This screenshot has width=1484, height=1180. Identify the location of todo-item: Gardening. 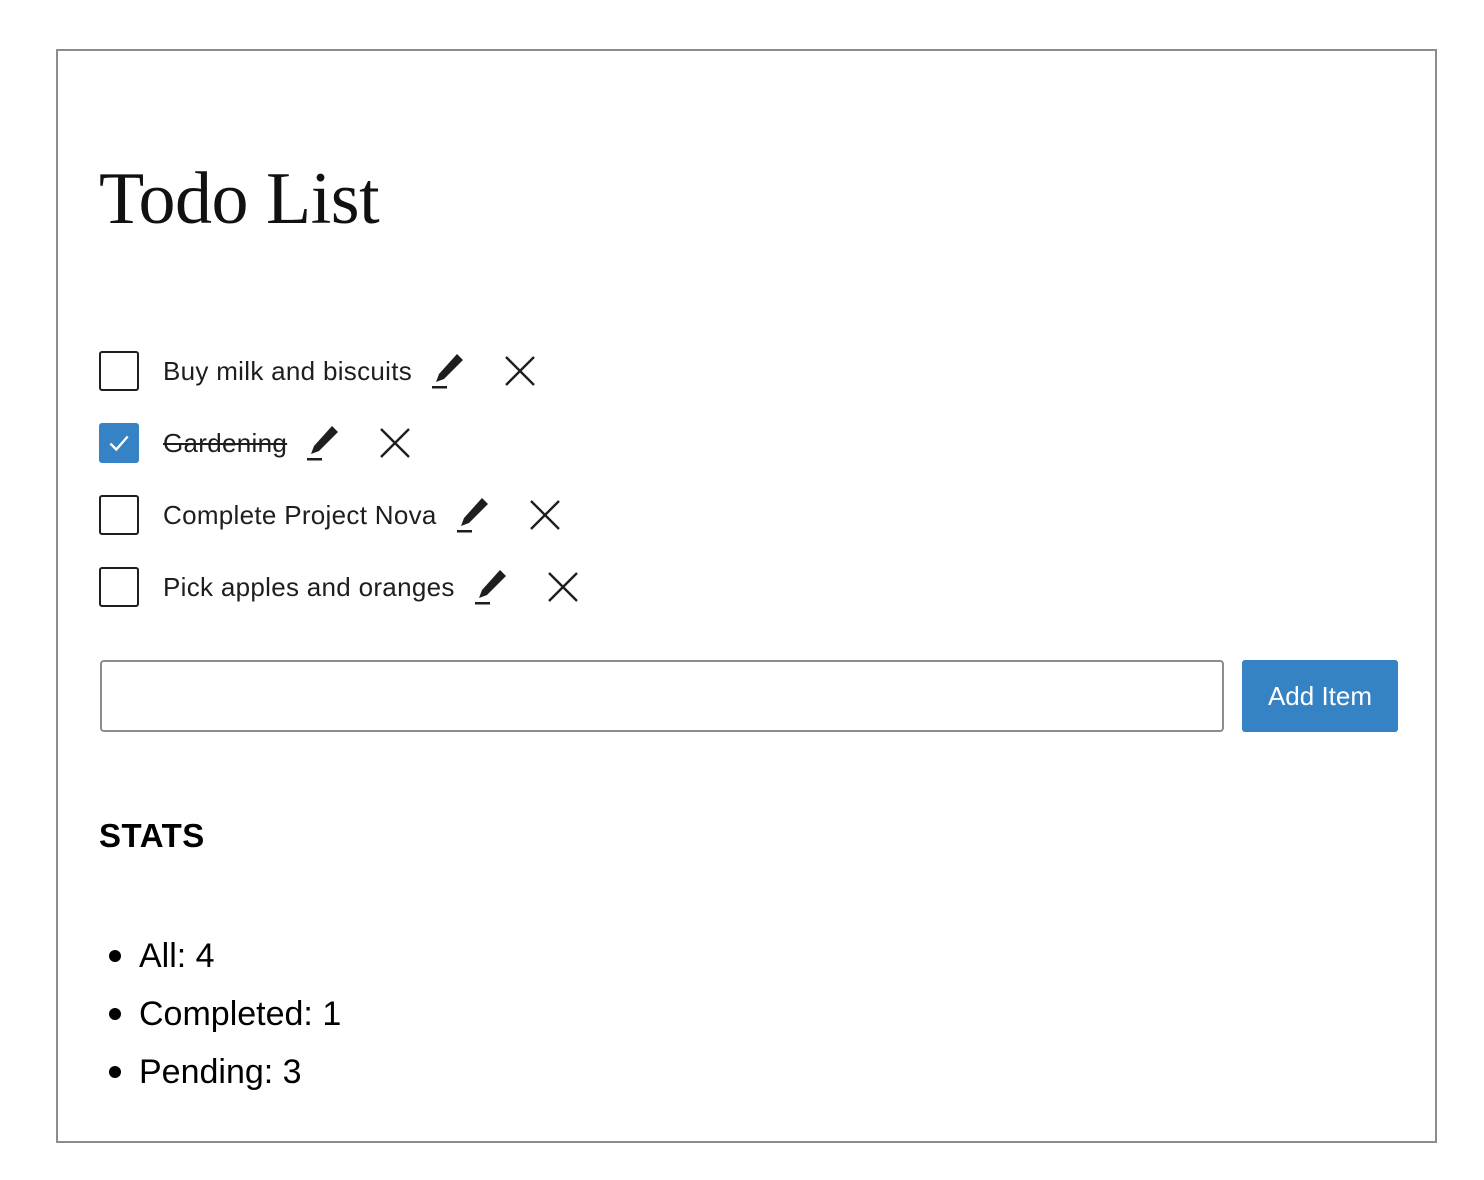
(340, 443).